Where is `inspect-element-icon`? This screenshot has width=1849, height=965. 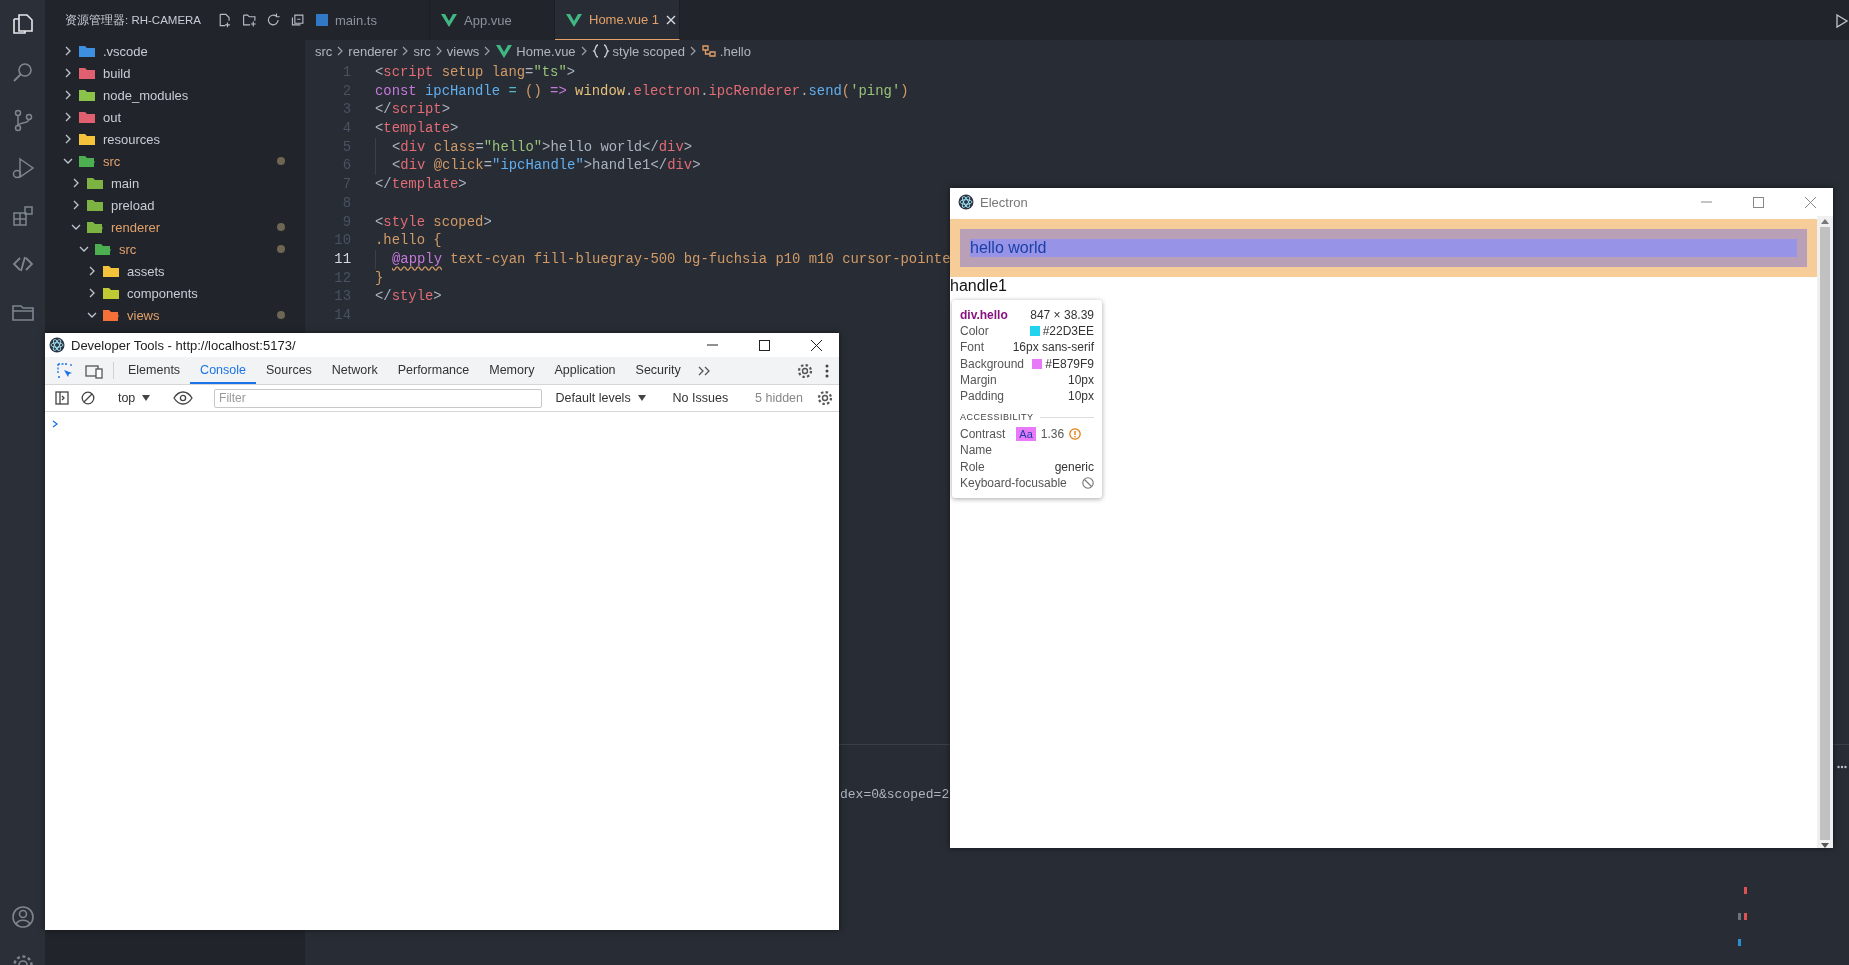 inspect-element-icon is located at coordinates (65, 370).